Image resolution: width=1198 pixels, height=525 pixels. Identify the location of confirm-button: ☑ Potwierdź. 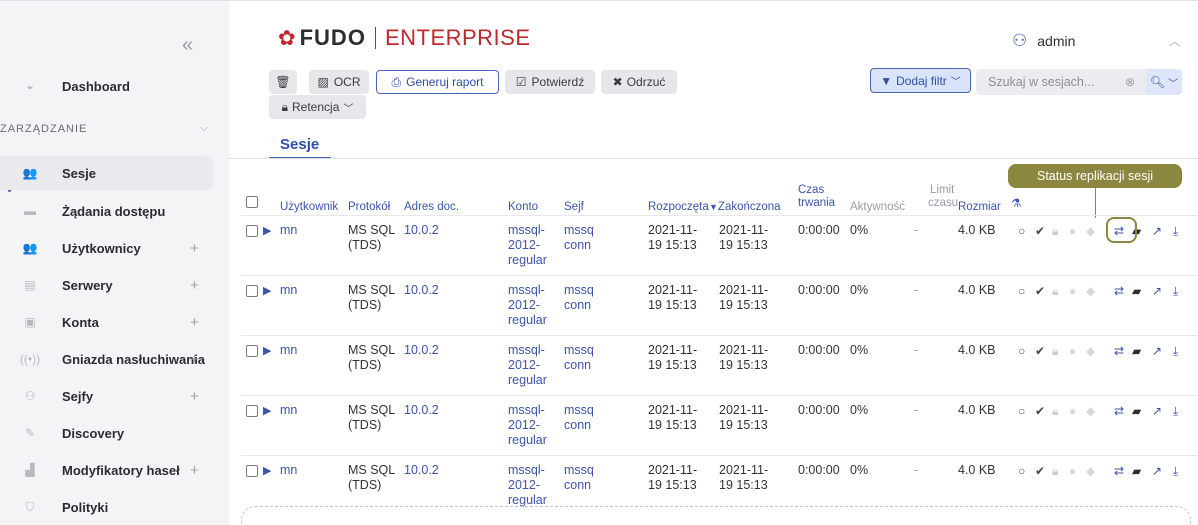
(550, 82).